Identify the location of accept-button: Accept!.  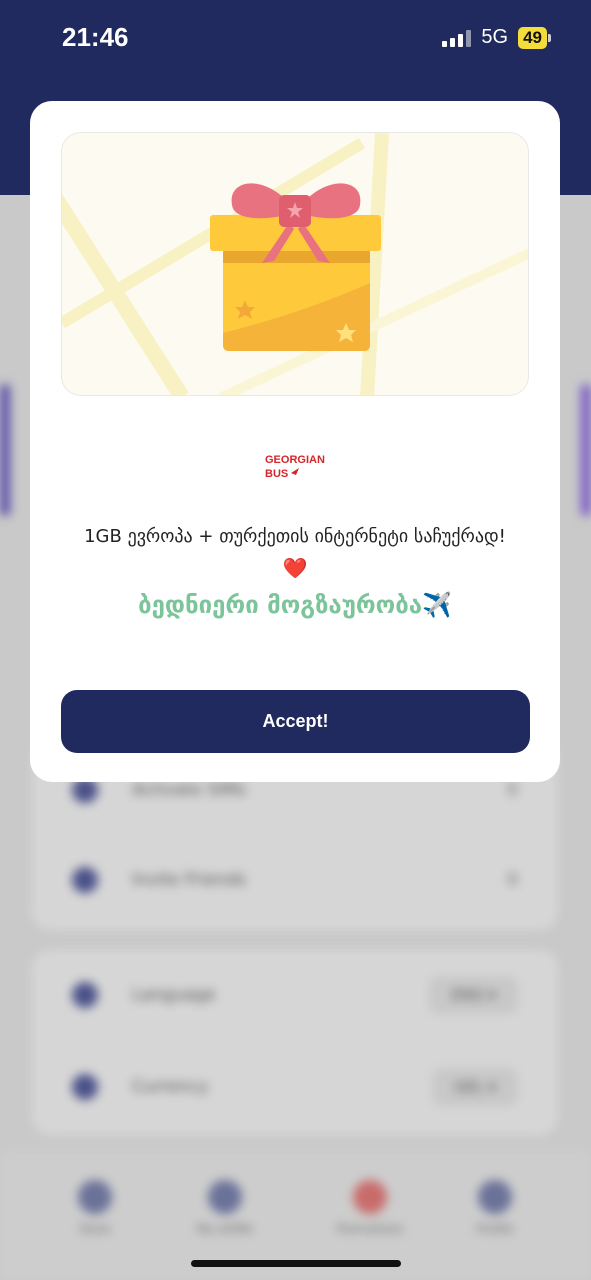
(295, 721).